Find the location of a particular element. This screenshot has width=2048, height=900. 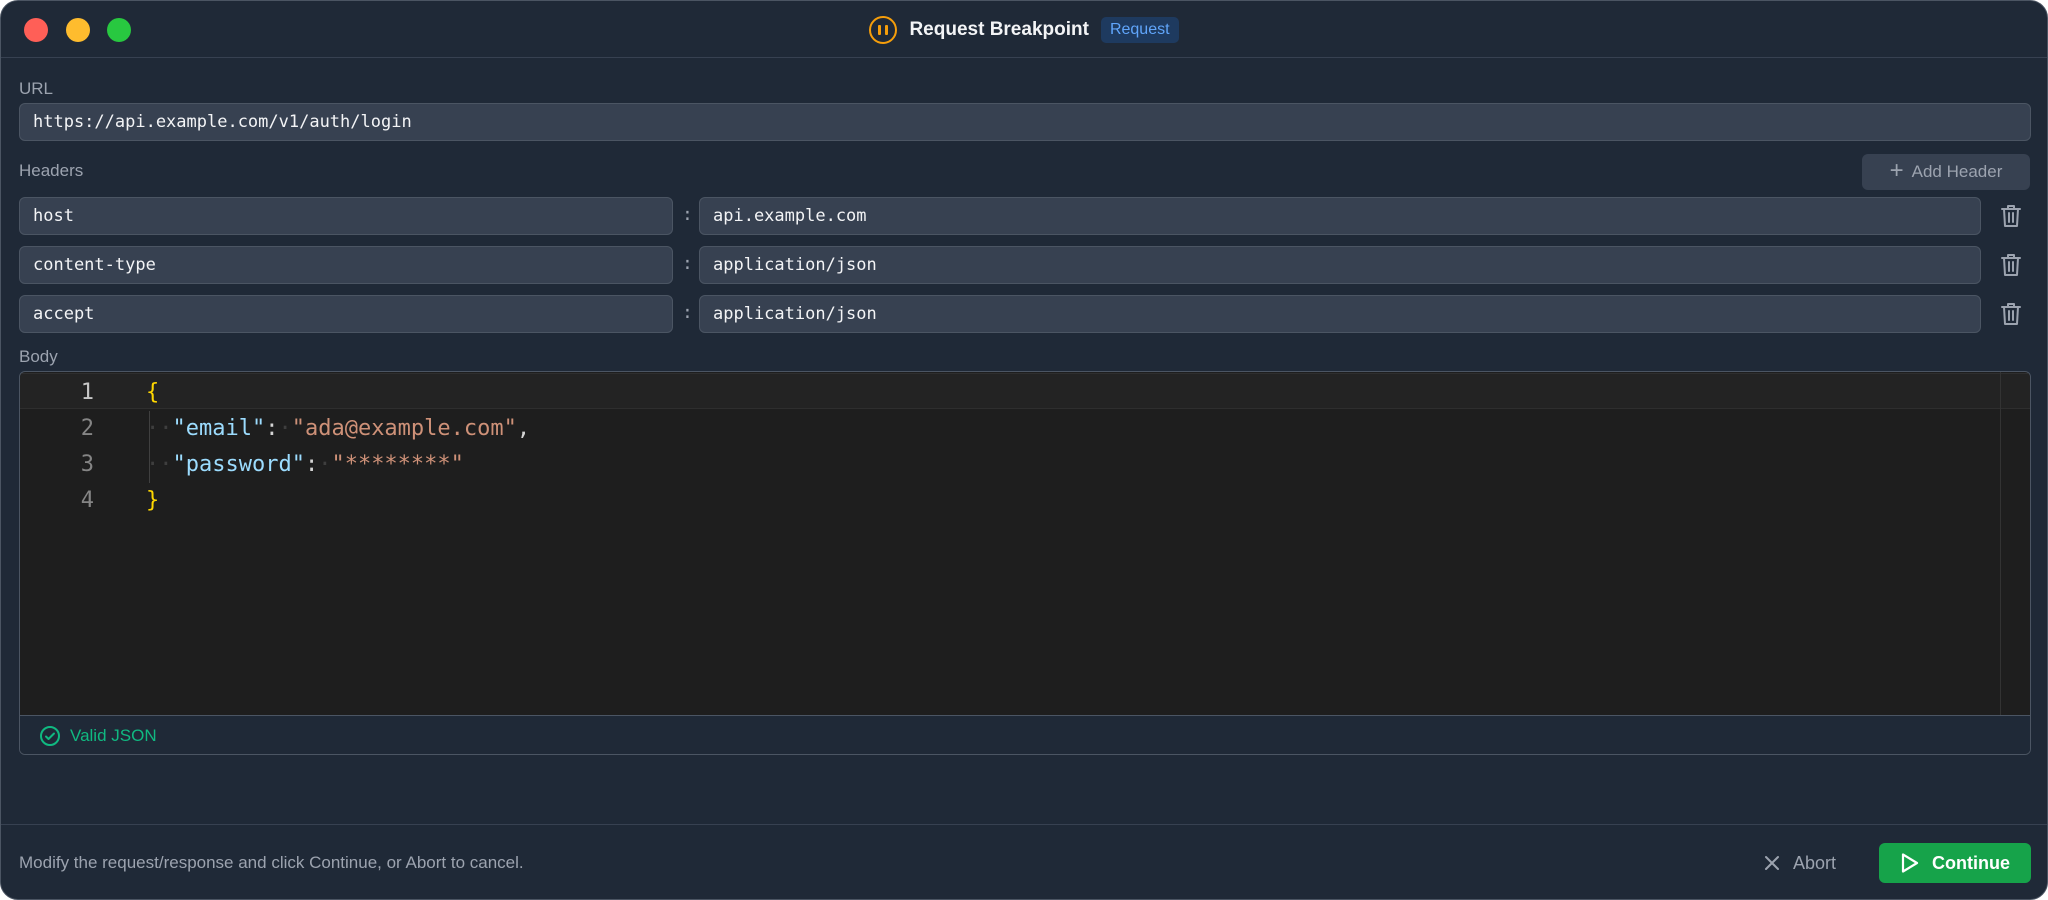

header-name-input: host is located at coordinates (346, 216).